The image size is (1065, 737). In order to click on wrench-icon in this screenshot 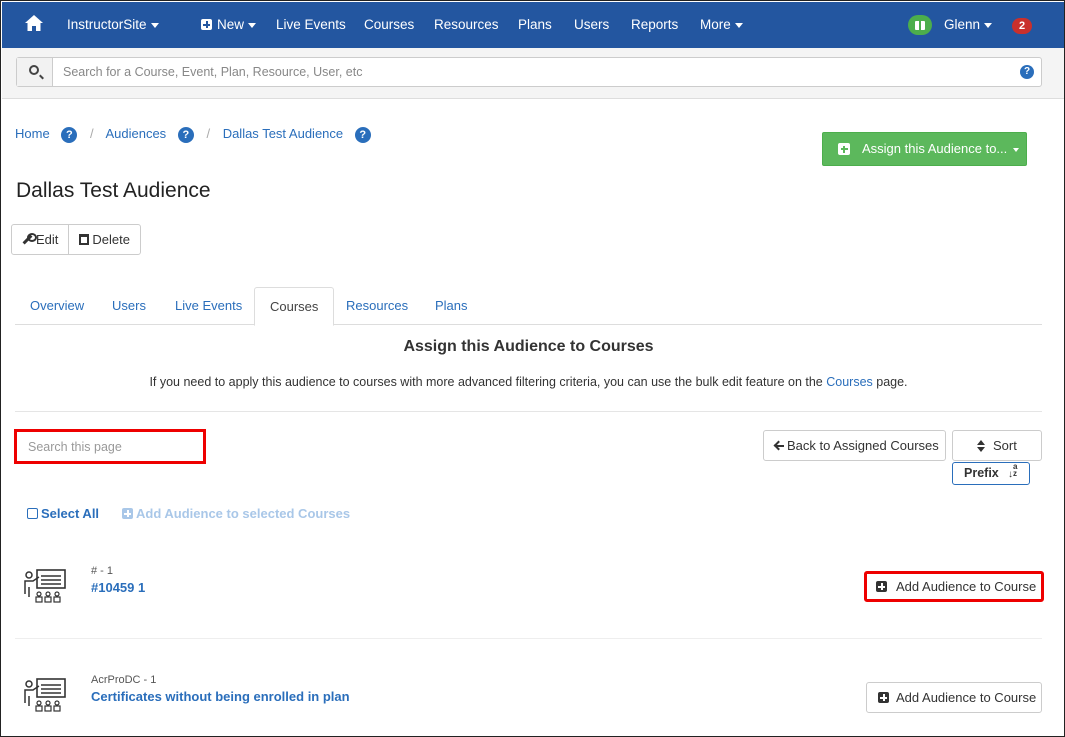, I will do `click(29, 239)`.